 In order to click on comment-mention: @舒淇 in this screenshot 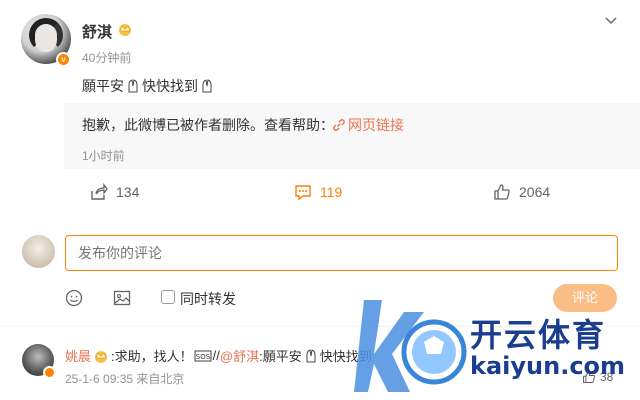, I will do `click(239, 355)`.